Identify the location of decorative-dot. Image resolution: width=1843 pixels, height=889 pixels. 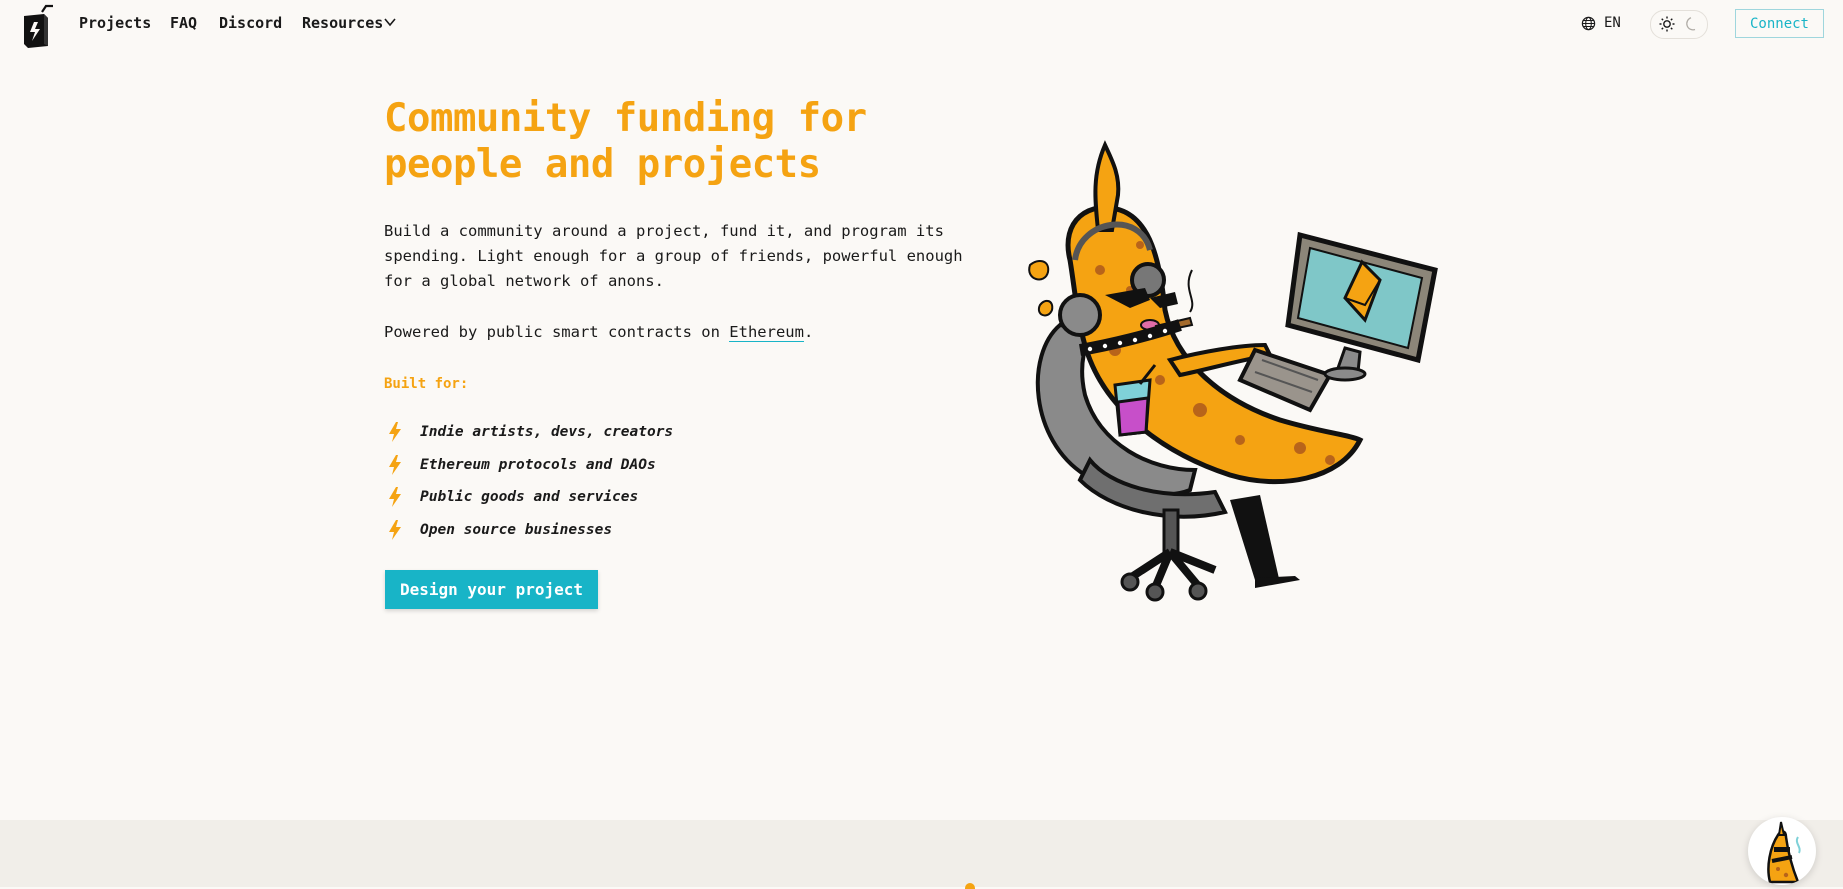
(970, 886).